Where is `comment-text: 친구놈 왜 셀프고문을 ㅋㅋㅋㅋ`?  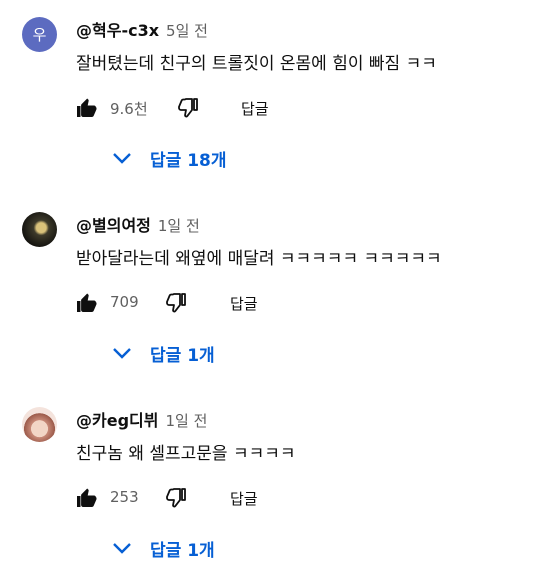 comment-text: 친구놈 왜 셀프고문을 ㅋㅋㅋㅋ is located at coordinates (186, 454).